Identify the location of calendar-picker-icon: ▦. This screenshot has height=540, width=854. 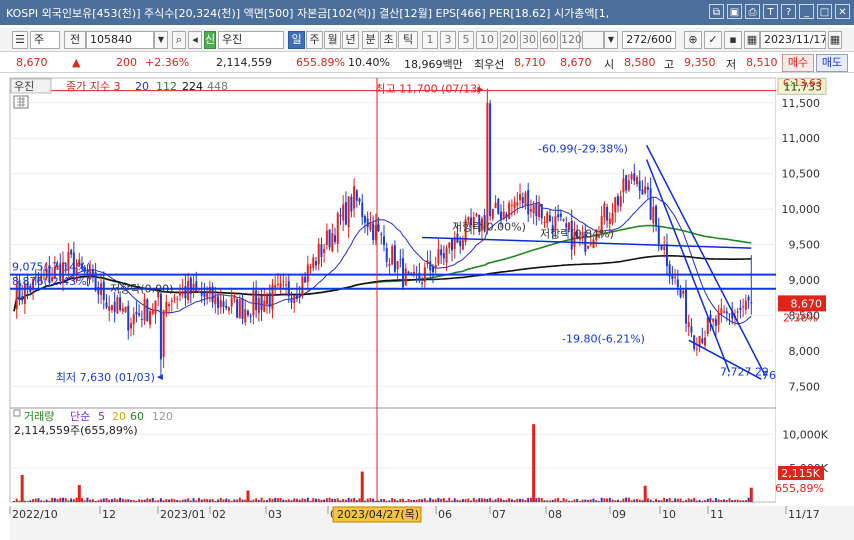
(835, 40).